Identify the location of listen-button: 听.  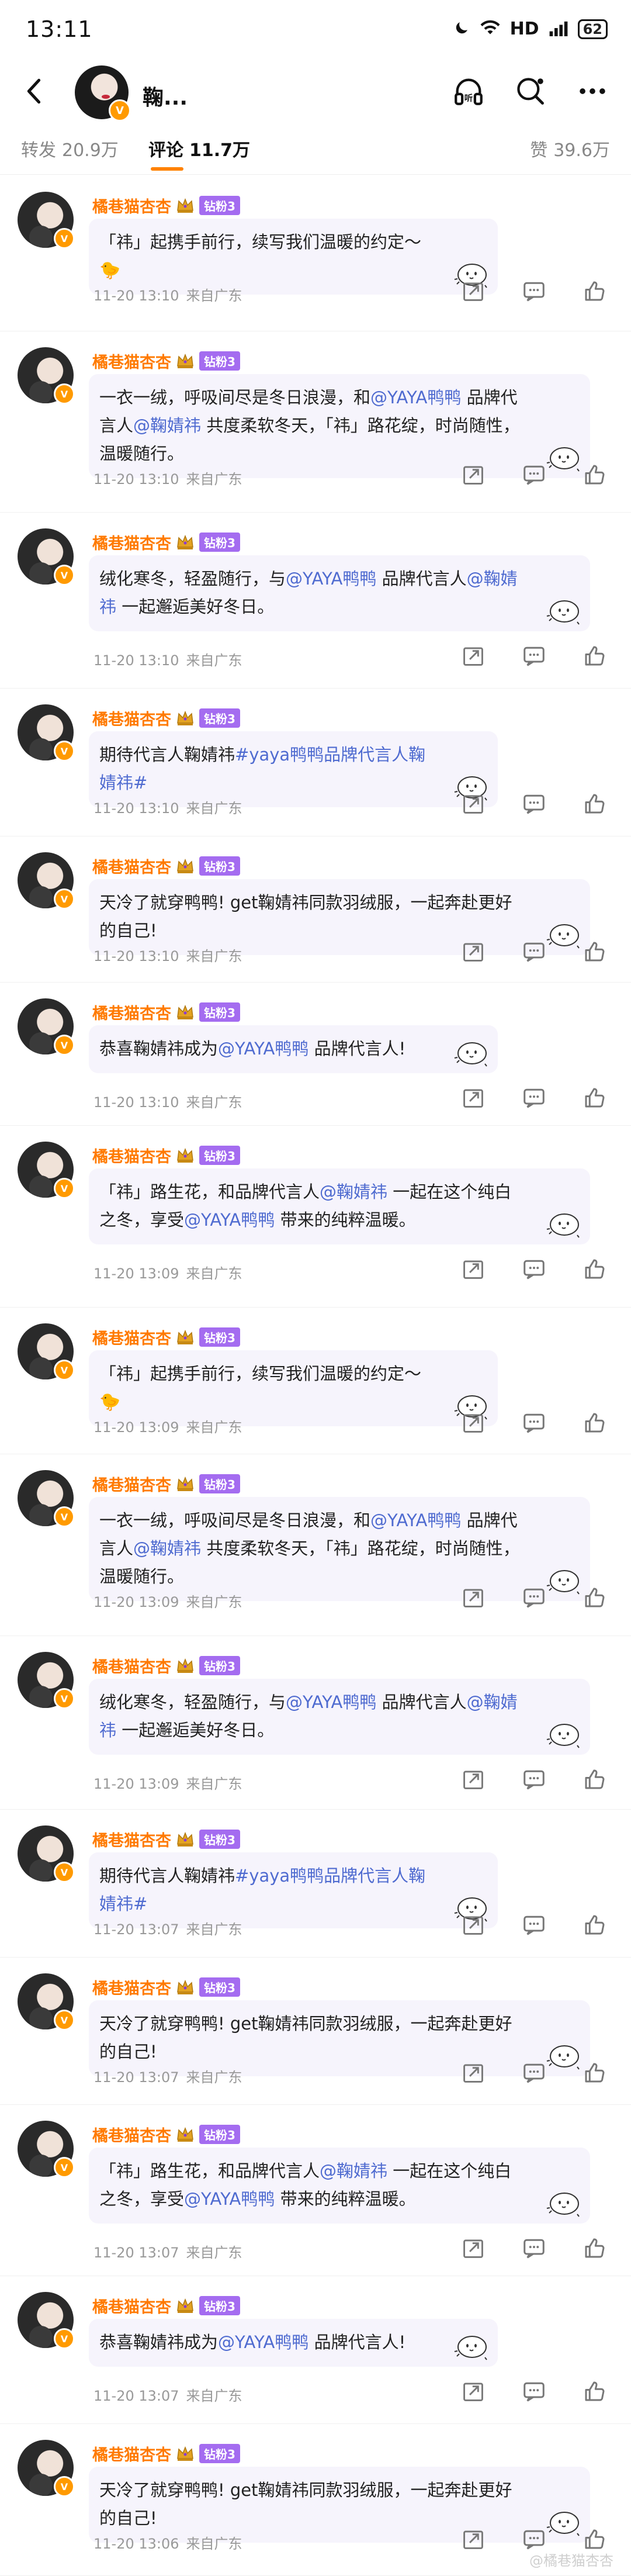
(469, 91).